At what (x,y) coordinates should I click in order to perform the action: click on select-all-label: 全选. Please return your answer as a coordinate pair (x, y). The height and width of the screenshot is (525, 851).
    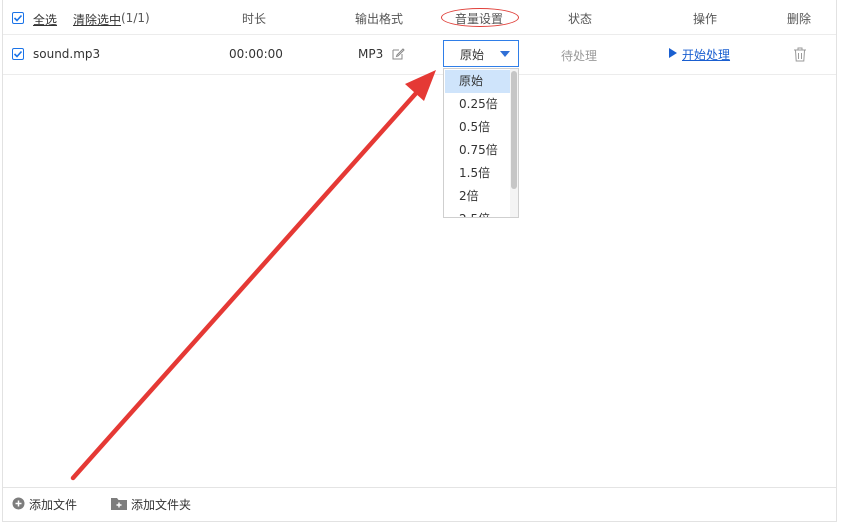
    Looking at the image, I should click on (45, 19).